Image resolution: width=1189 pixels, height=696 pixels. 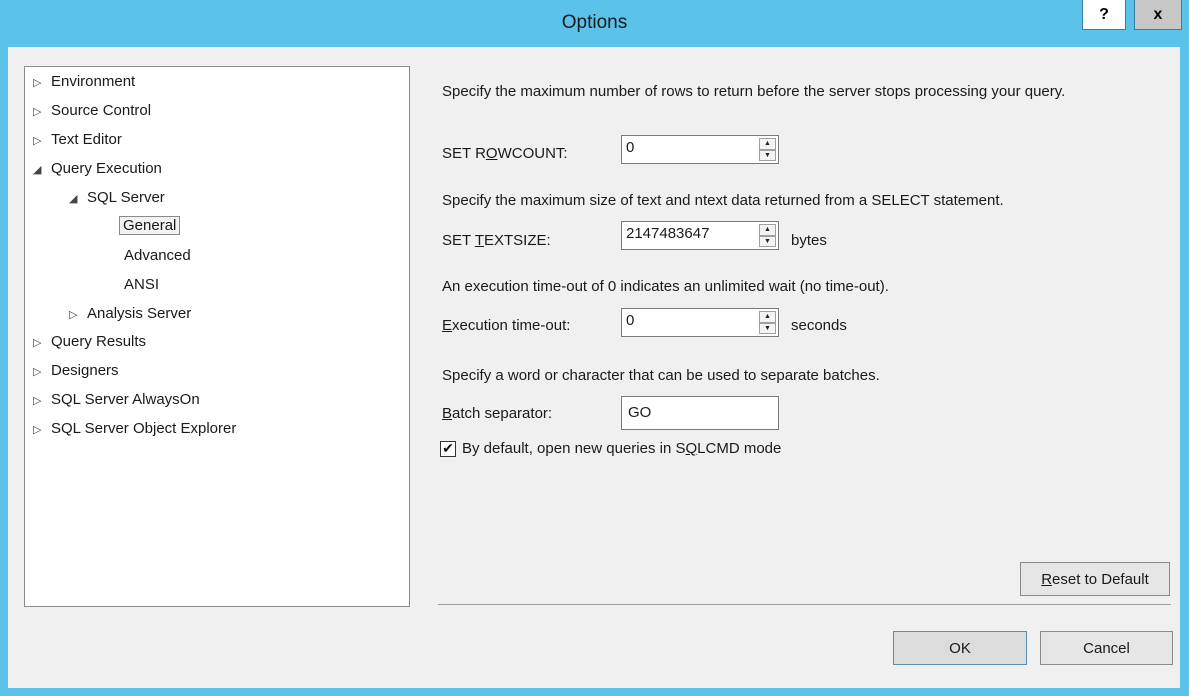 I want to click on tree-item-environment: ▷ Environment, so click(x=84, y=82).